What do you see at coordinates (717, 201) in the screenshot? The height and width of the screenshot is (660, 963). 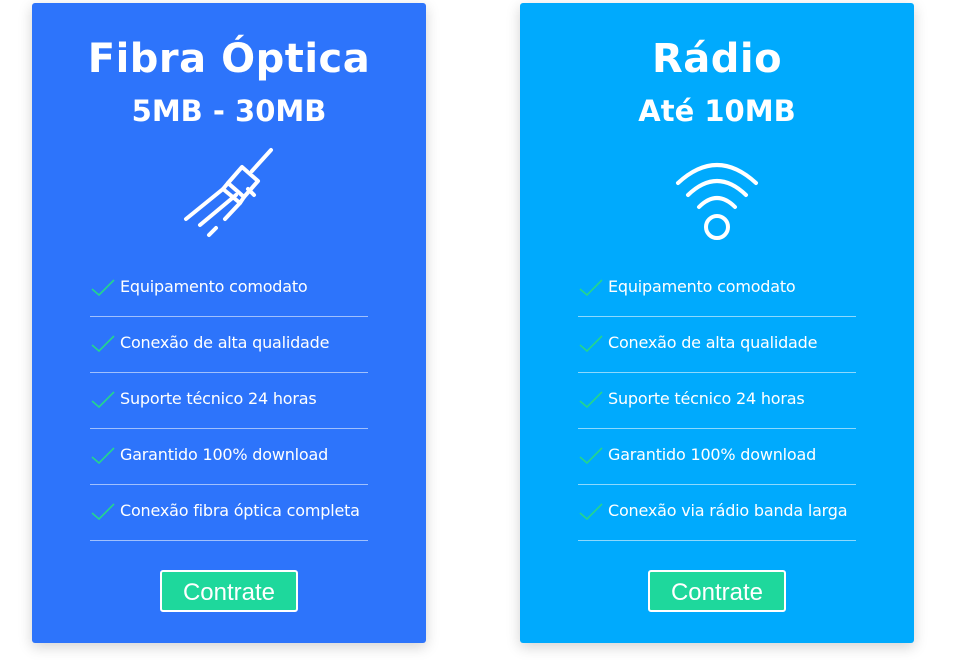 I see `wifi-icon` at bounding box center [717, 201].